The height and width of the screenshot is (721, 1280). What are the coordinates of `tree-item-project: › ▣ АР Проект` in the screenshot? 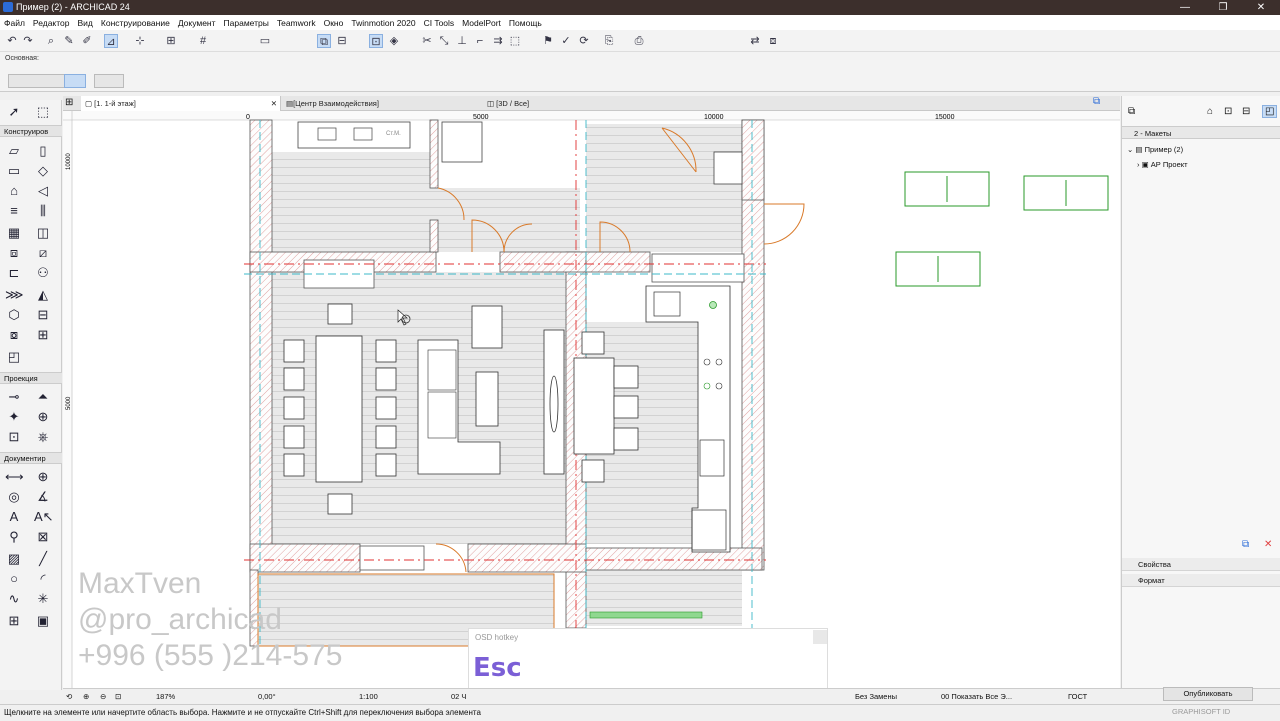 It's located at (1162, 164).